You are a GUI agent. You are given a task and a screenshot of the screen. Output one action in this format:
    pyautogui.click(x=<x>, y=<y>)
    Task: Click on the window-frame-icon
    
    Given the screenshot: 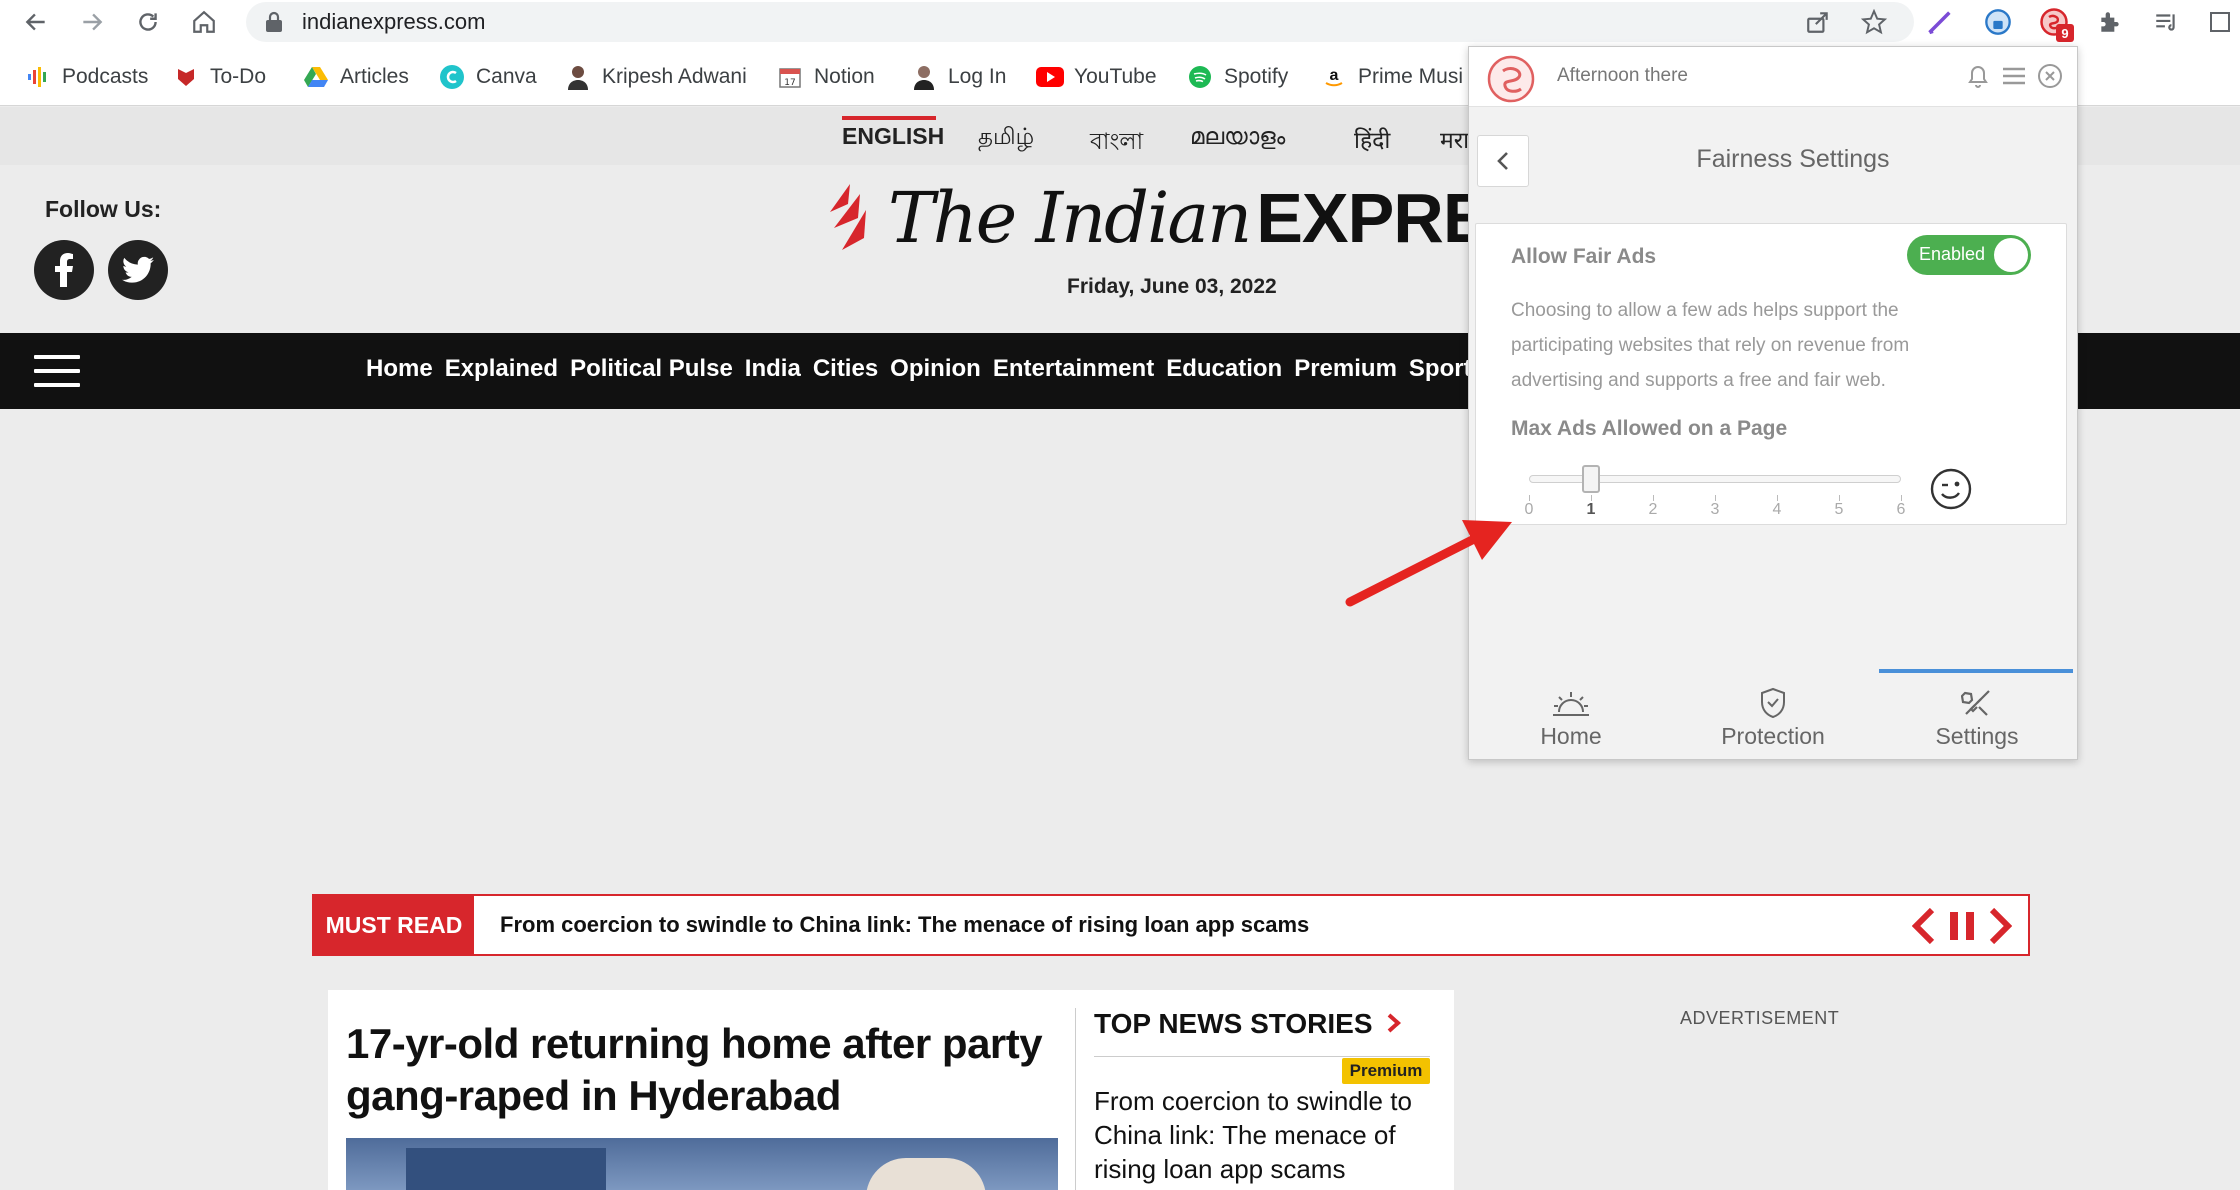 What is the action you would take?
    pyautogui.click(x=2220, y=22)
    